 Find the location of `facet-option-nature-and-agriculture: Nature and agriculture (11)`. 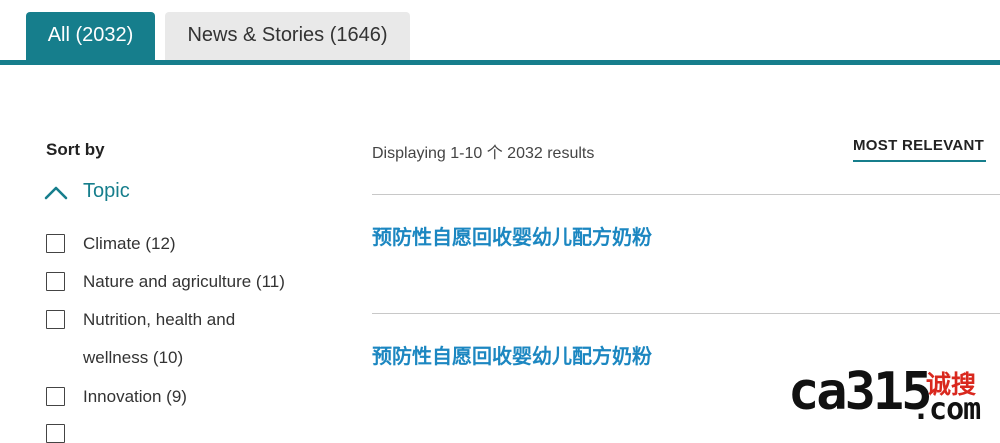

facet-option-nature-and-agriculture: Nature and agriculture (11) is located at coordinates (184, 286).